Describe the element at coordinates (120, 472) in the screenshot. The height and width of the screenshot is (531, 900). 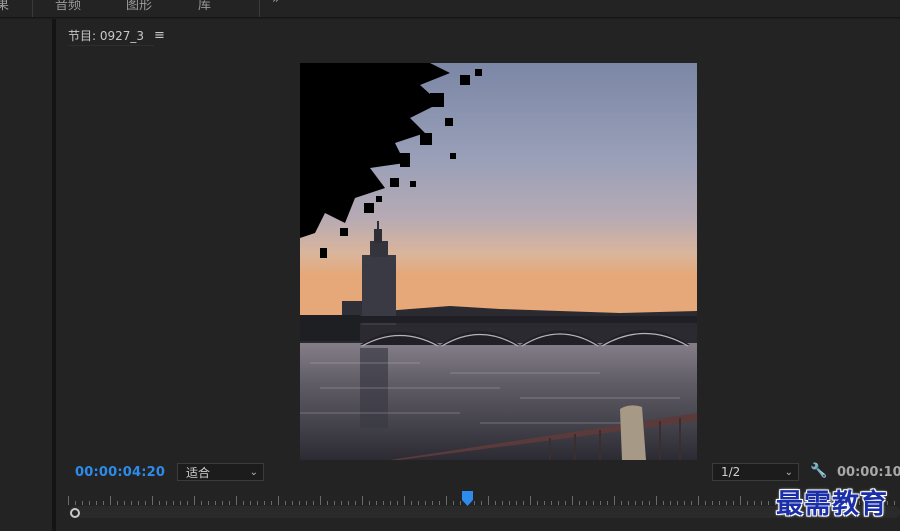
I see `current-timecode: 00:00:04:20` at that location.